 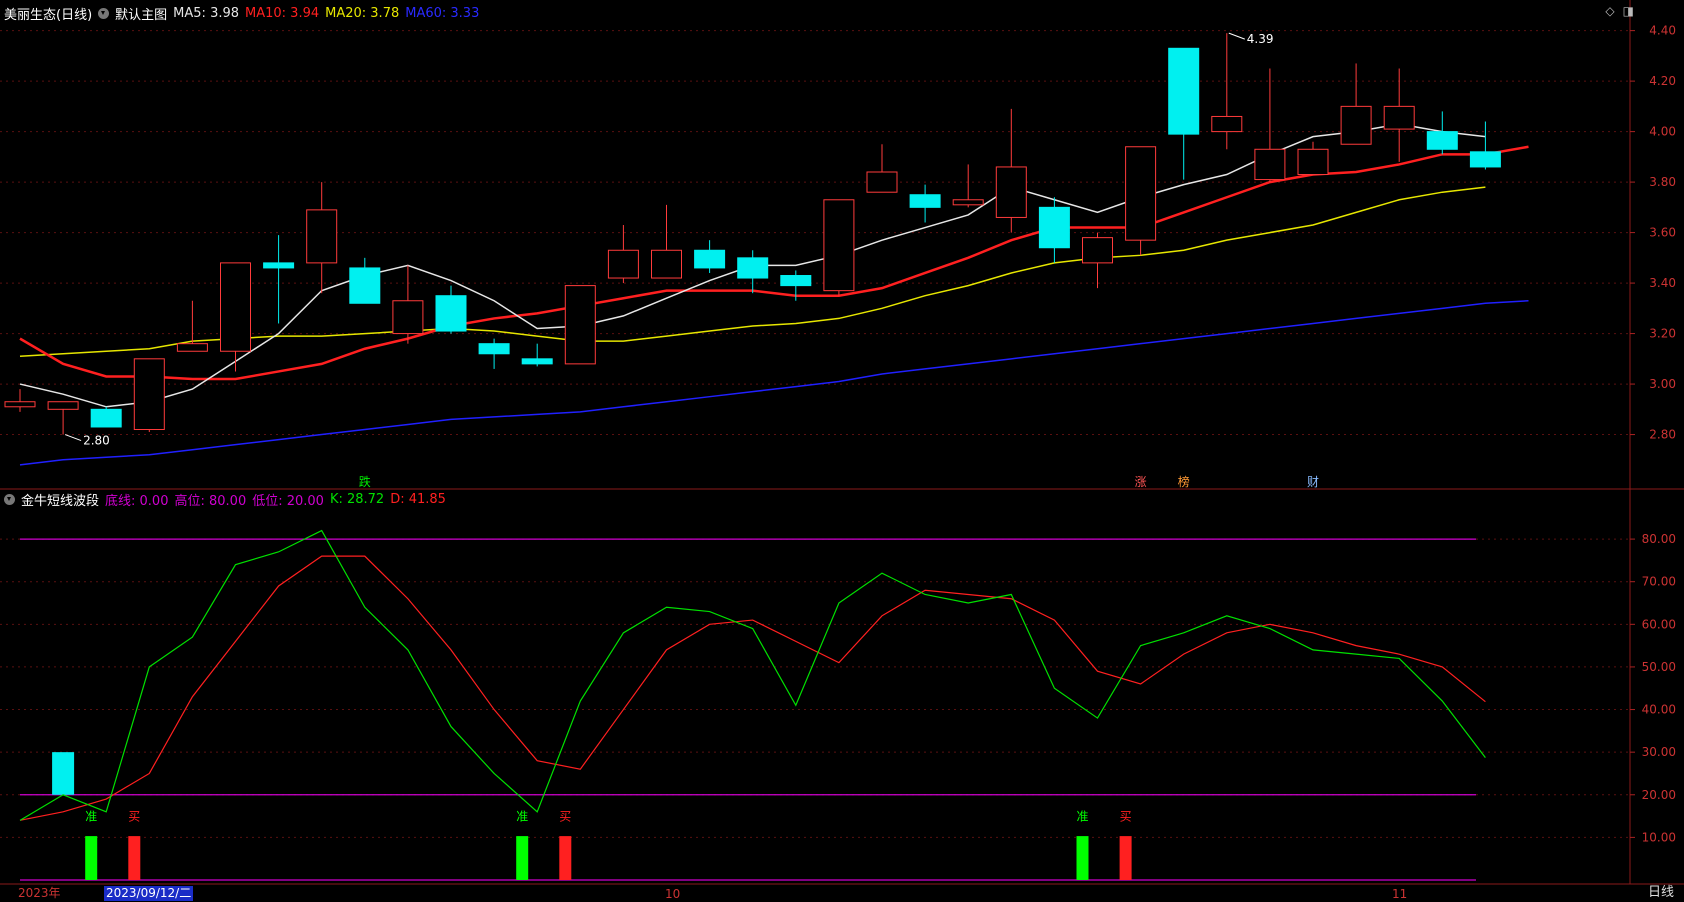 What do you see at coordinates (96, 441) in the screenshot?
I see `price-annotation: 2.80` at bounding box center [96, 441].